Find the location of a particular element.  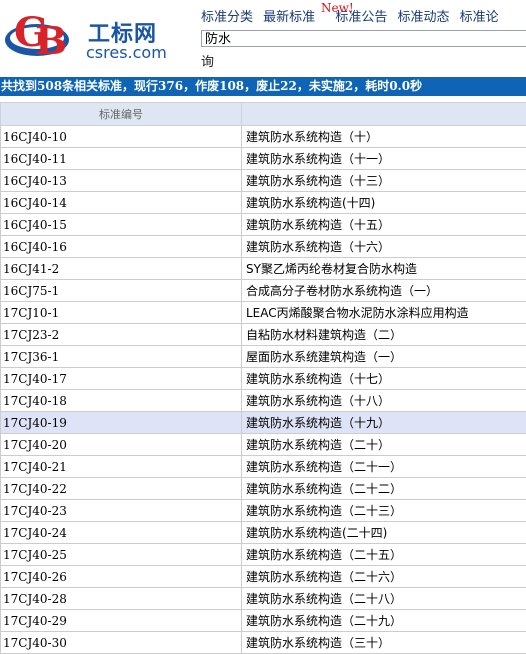

table-row: 16CJ40-11建筑防水系统构造（十一） is located at coordinates (263, 159).